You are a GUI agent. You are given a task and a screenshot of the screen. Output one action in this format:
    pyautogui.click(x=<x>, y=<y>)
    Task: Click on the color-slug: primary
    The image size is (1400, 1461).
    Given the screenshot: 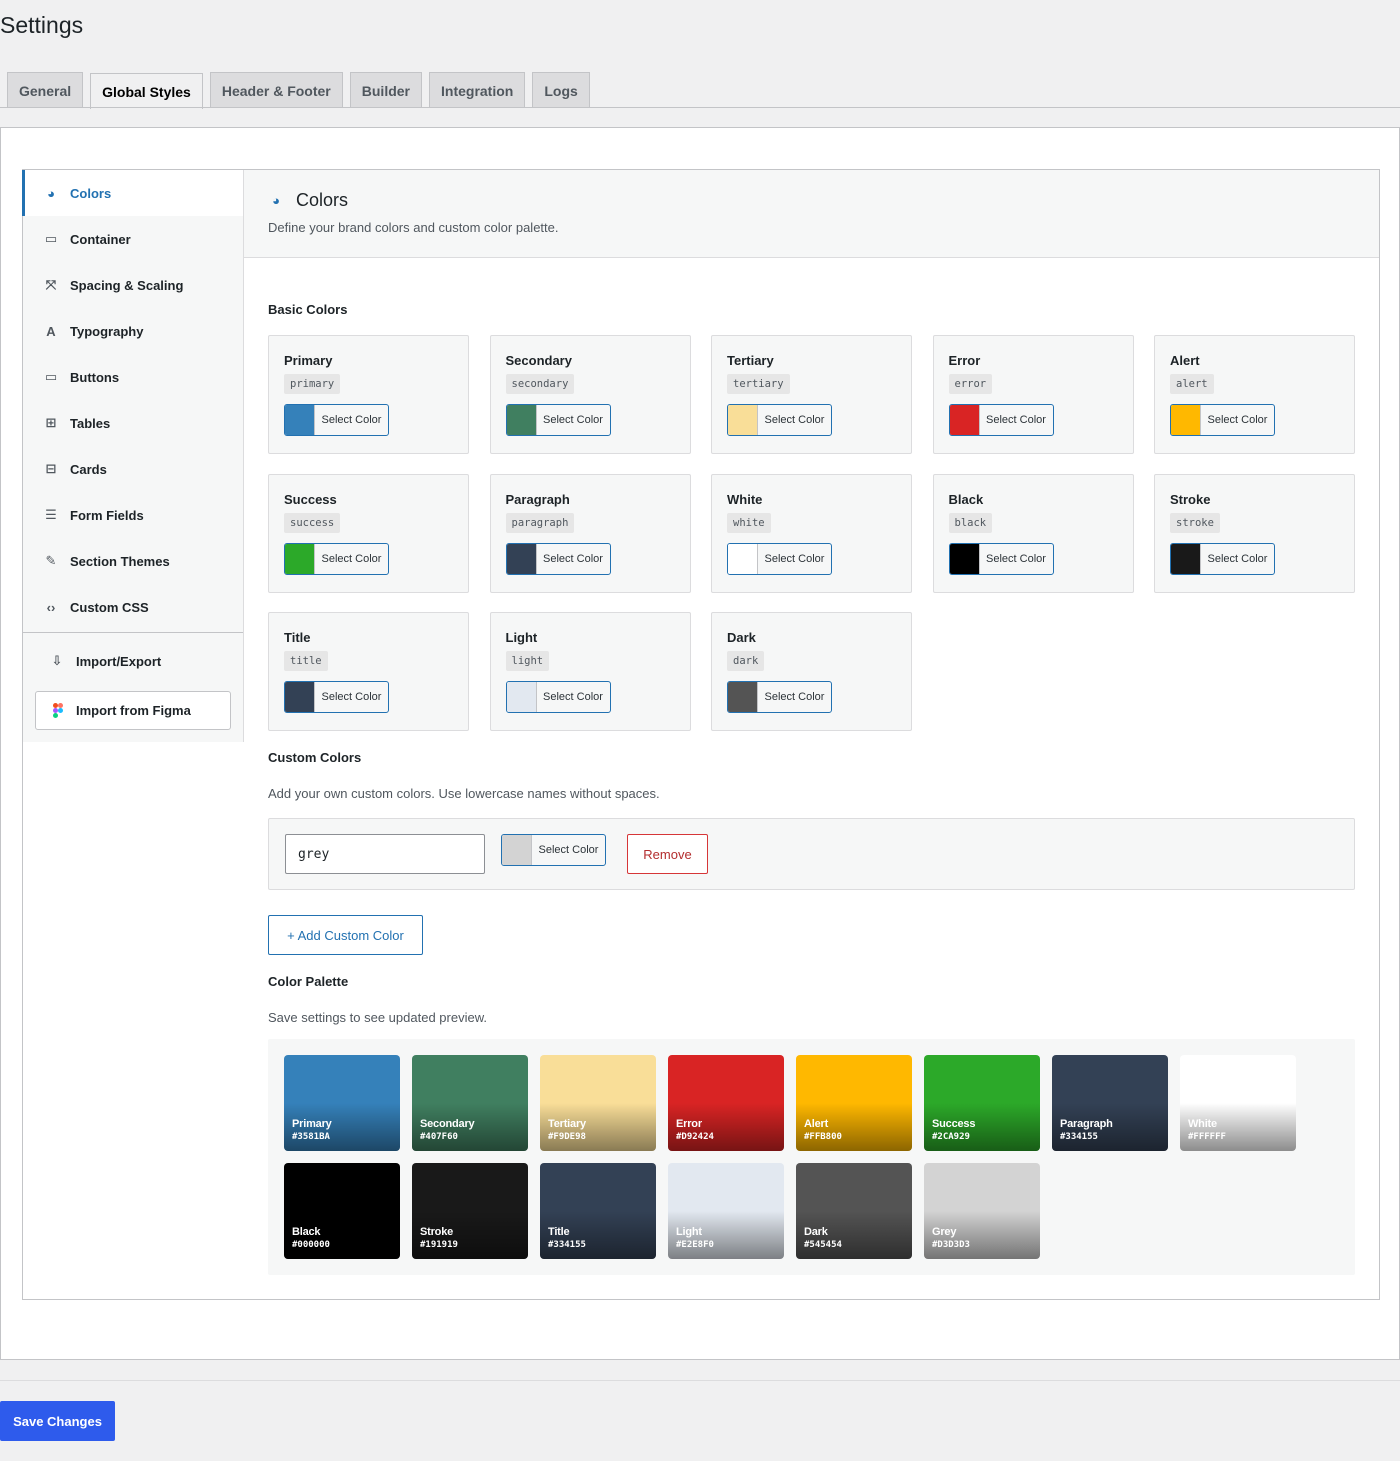 What is the action you would take?
    pyautogui.click(x=312, y=384)
    